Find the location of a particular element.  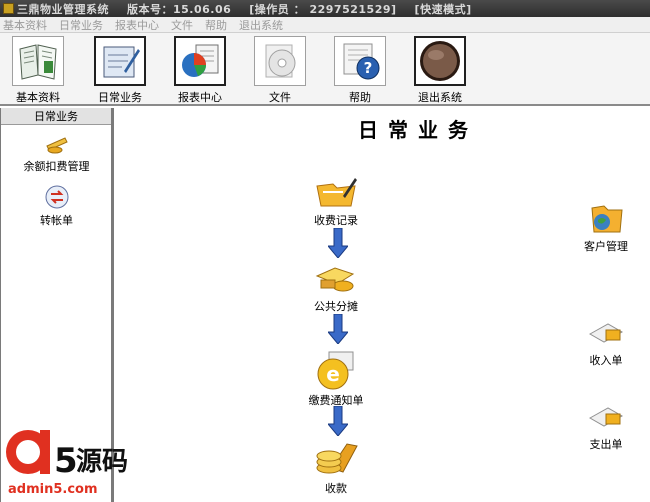

flow-charge-record: 收费记录 is located at coordinates (336, 201).